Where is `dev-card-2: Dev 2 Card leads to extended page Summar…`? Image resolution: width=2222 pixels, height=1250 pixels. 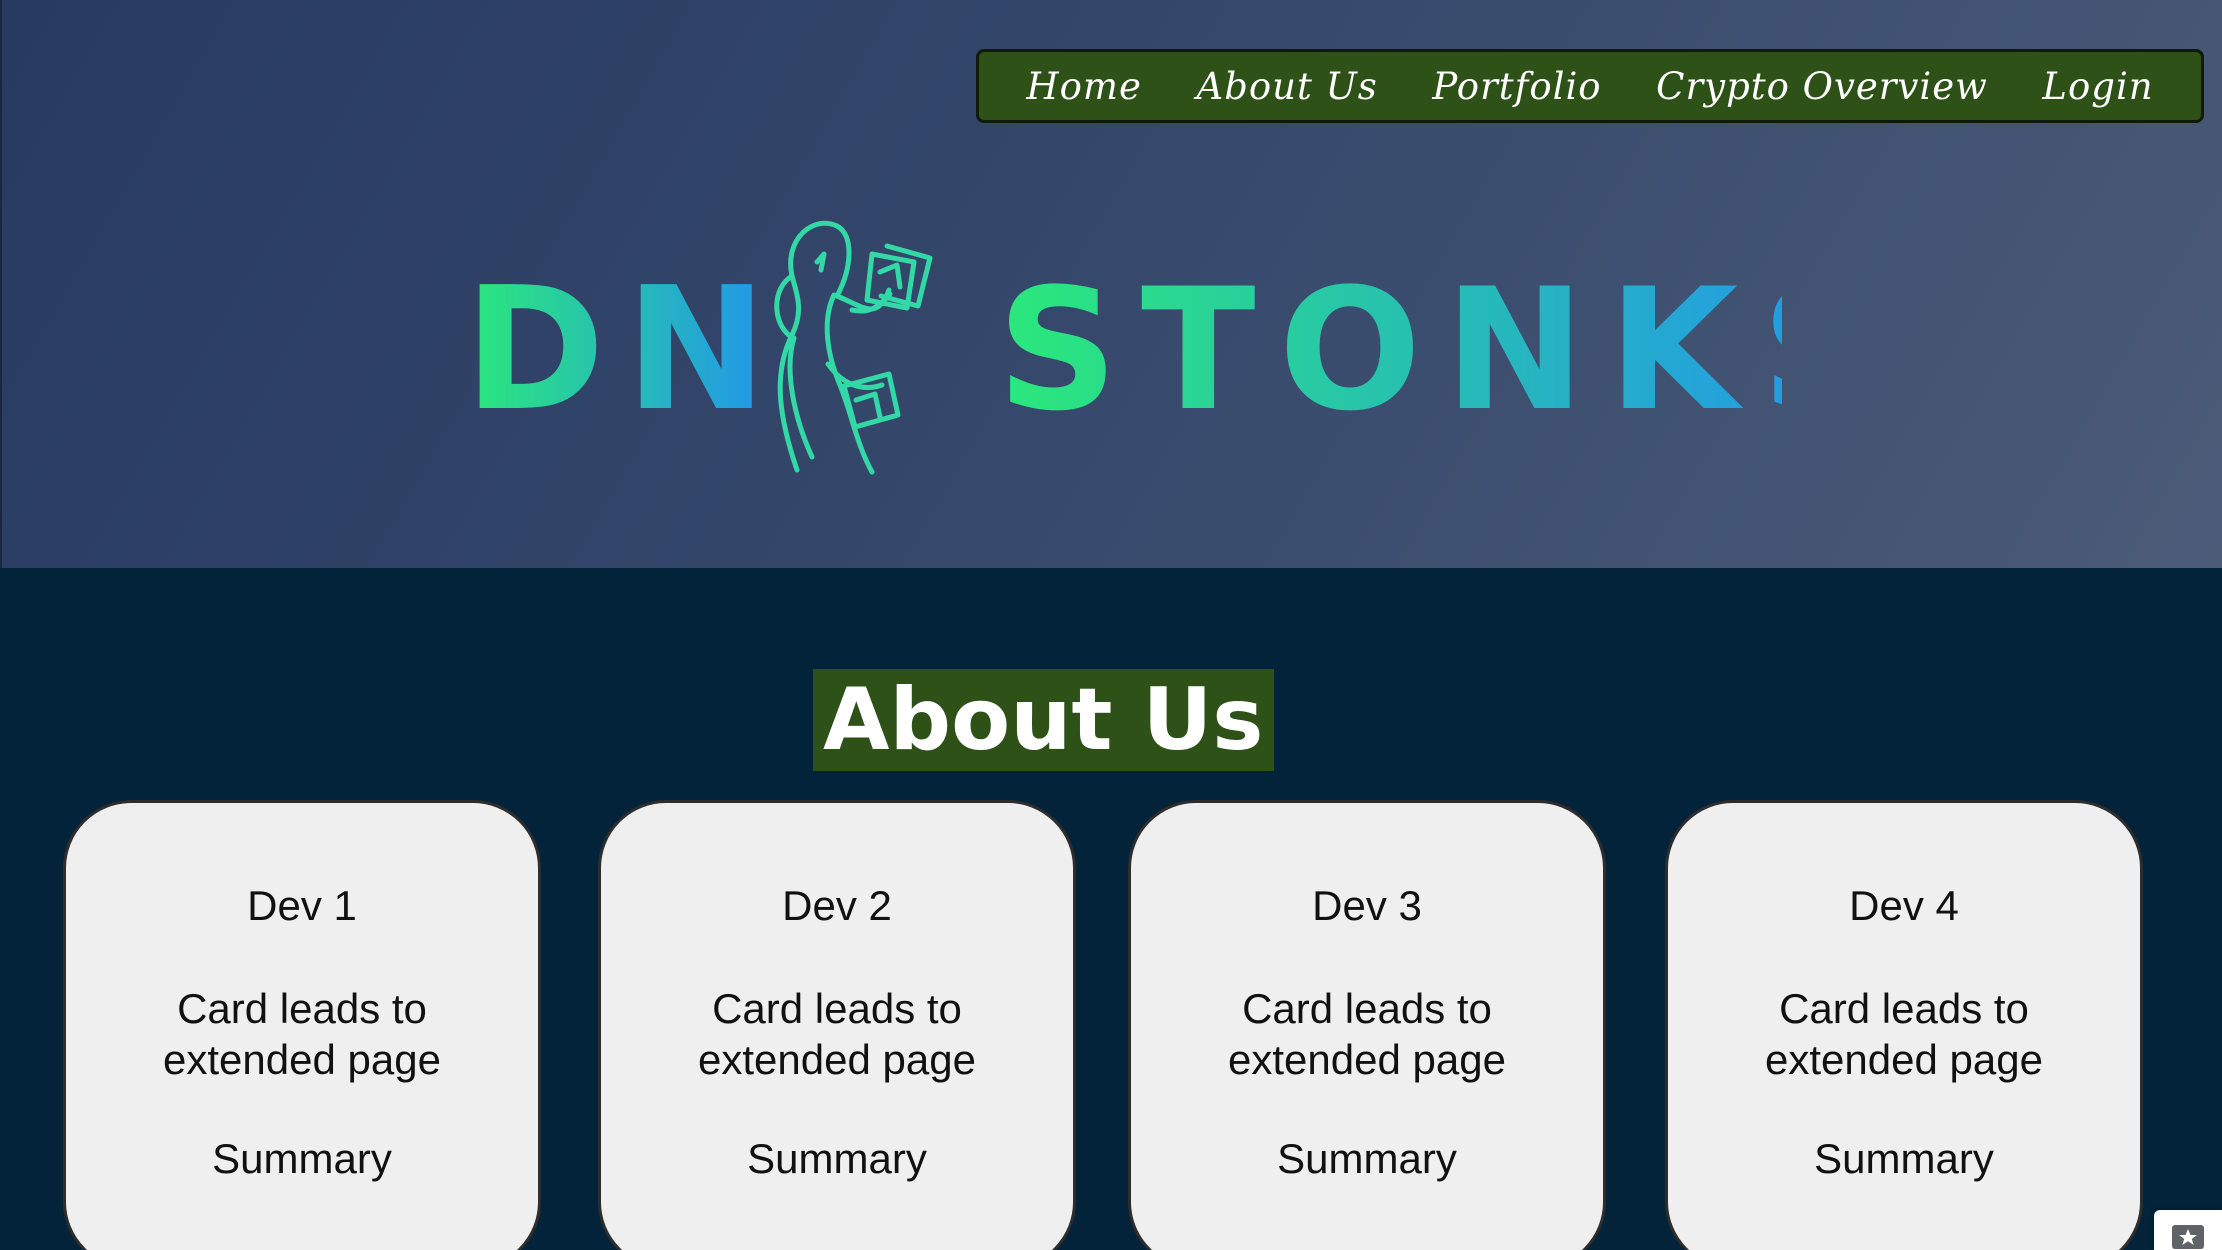
dev-card-2: Dev 2 Card leads to extended page Summar… is located at coordinates (837, 1025).